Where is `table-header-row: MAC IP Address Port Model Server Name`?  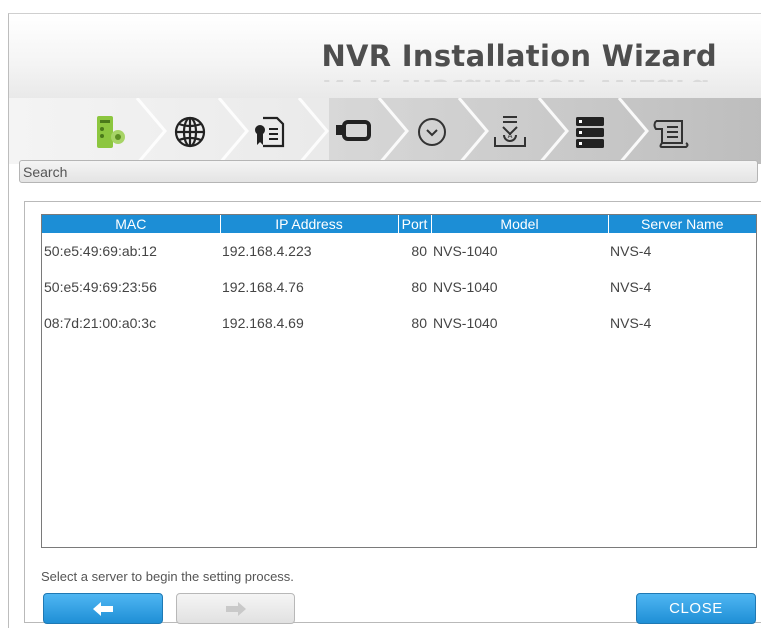
table-header-row: MAC IP Address Port Model Server Name is located at coordinates (399, 224).